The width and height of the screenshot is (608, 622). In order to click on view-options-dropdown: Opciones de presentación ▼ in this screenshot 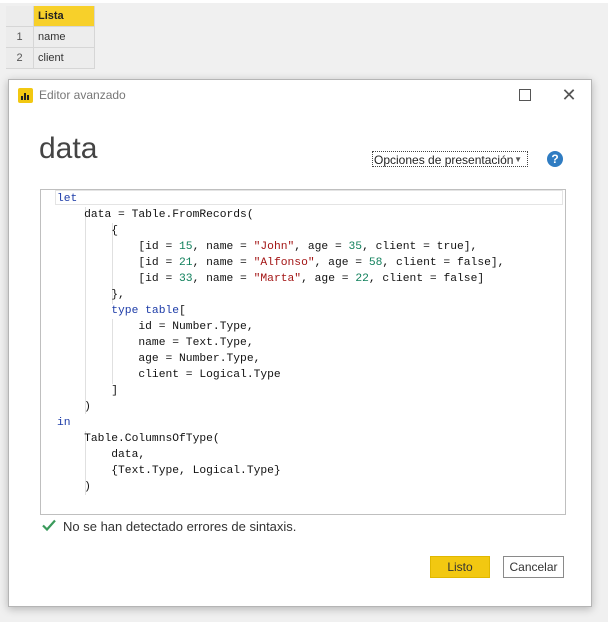, I will do `click(450, 159)`.